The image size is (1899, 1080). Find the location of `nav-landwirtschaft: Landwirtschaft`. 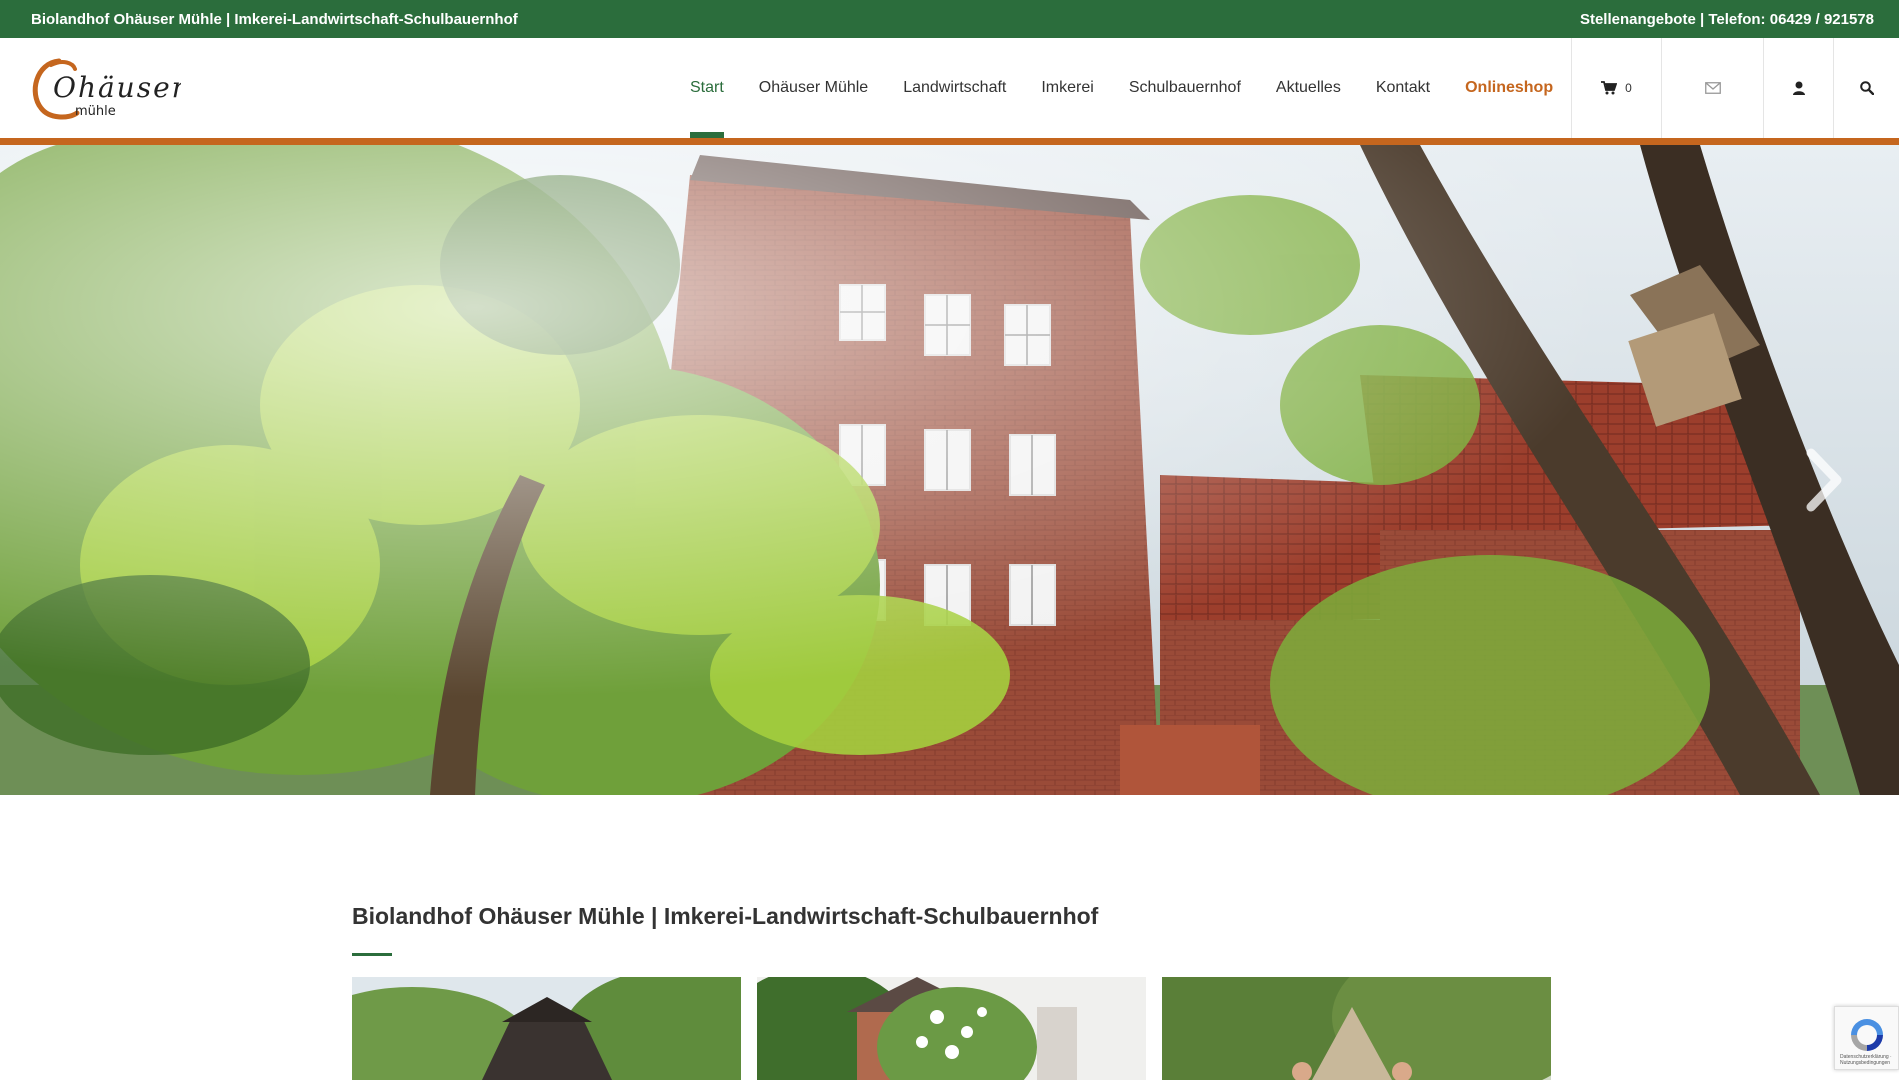

nav-landwirtschaft: Landwirtschaft is located at coordinates (954, 88).